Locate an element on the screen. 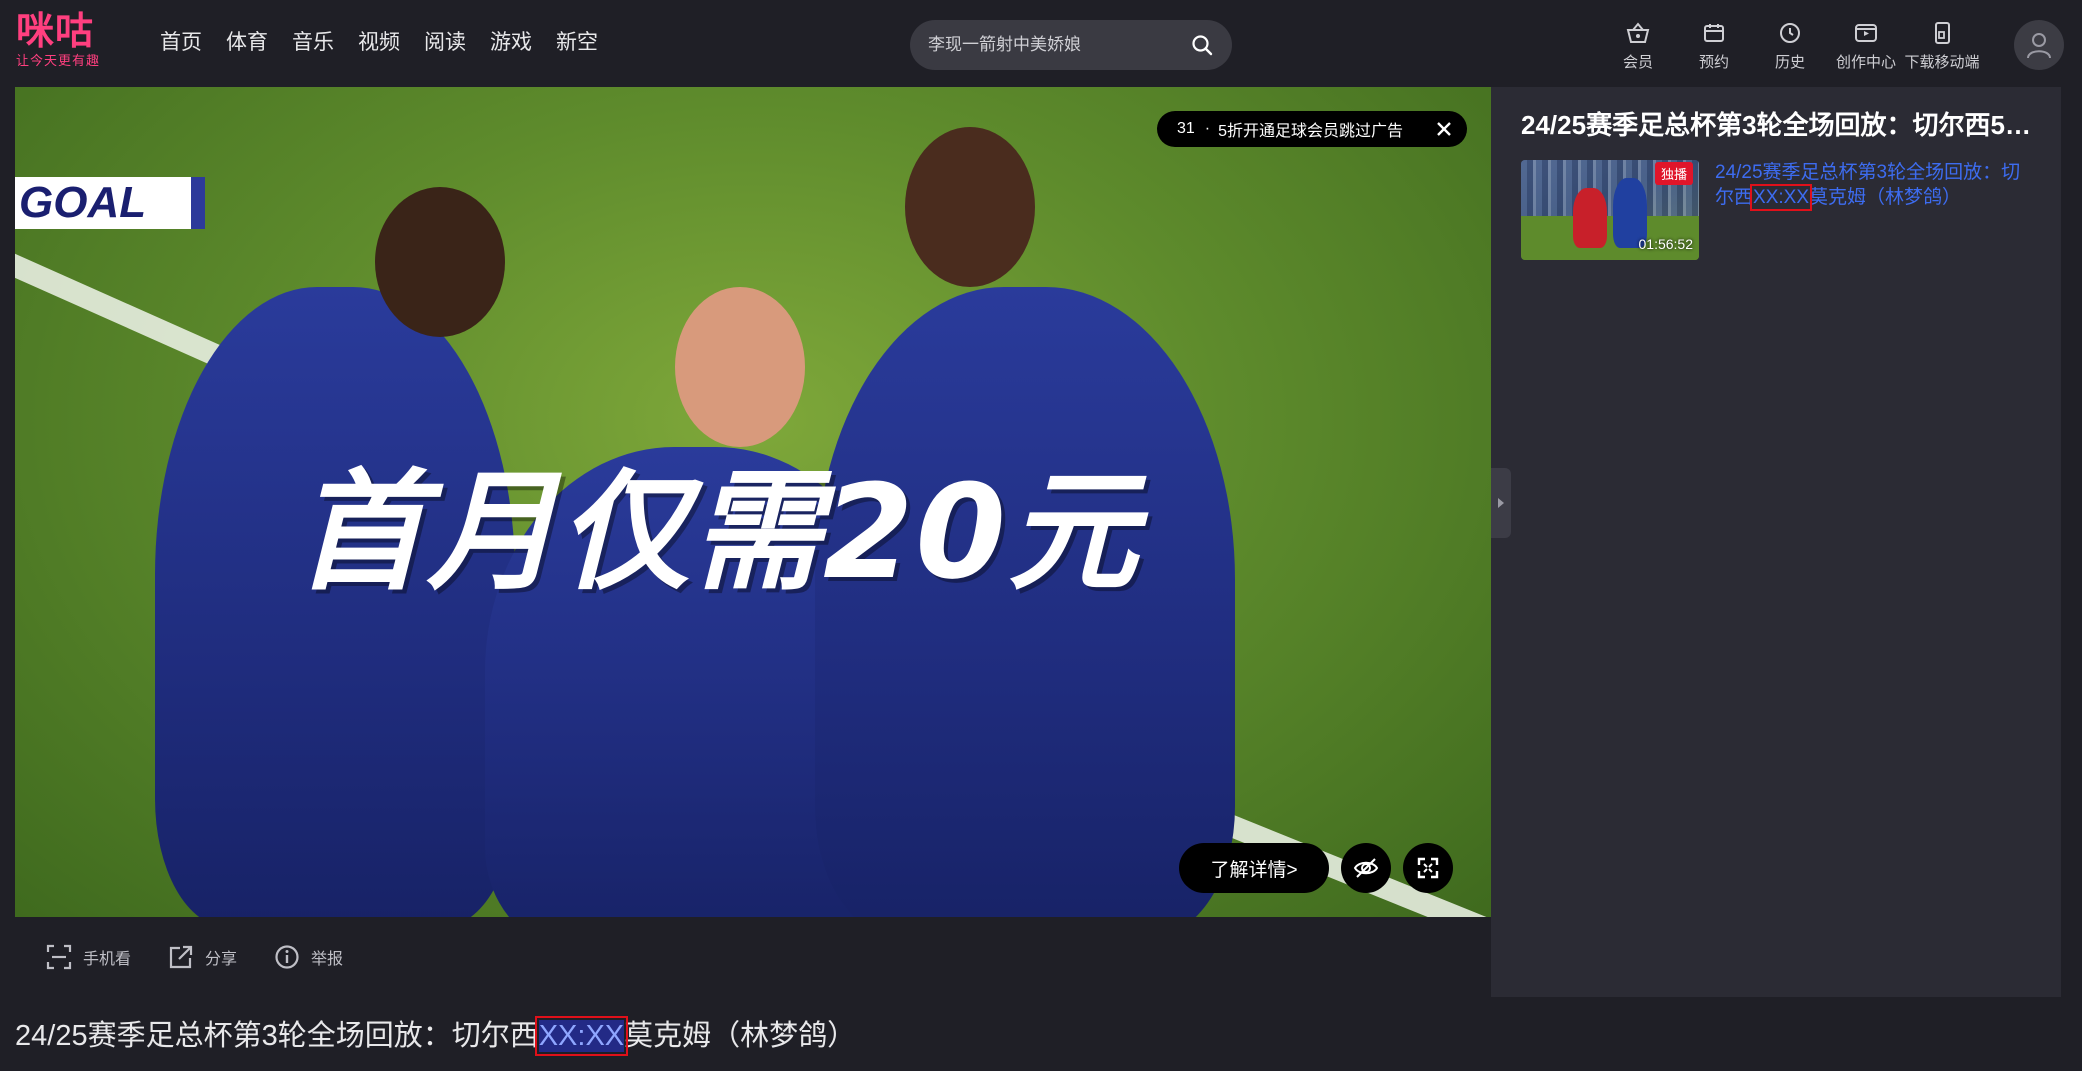  exclusive-badge: 独播 is located at coordinates (1673, 173).